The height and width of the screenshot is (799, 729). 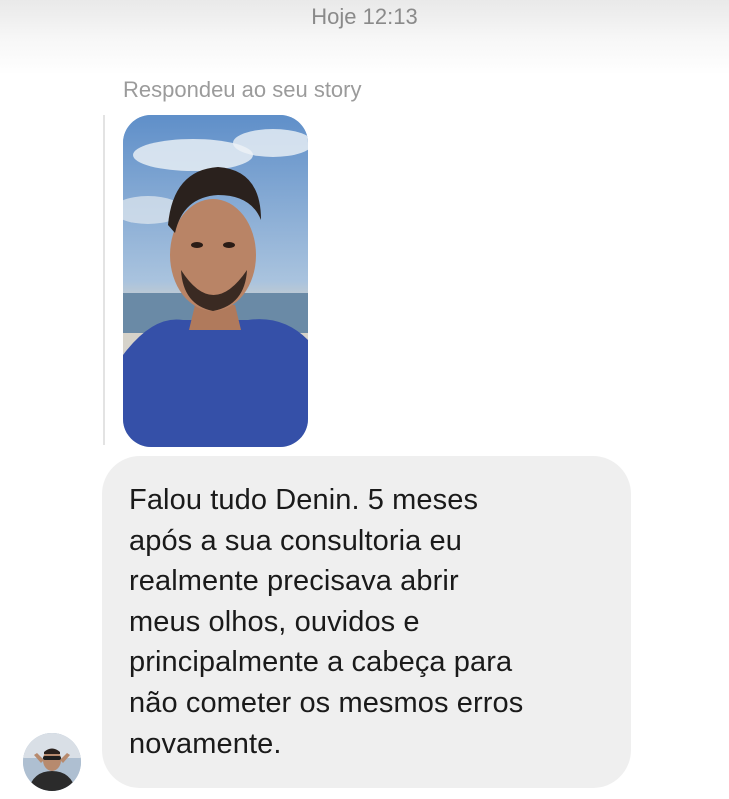 I want to click on story-reply-label: Respondeu ao seu story, so click(x=242, y=89).